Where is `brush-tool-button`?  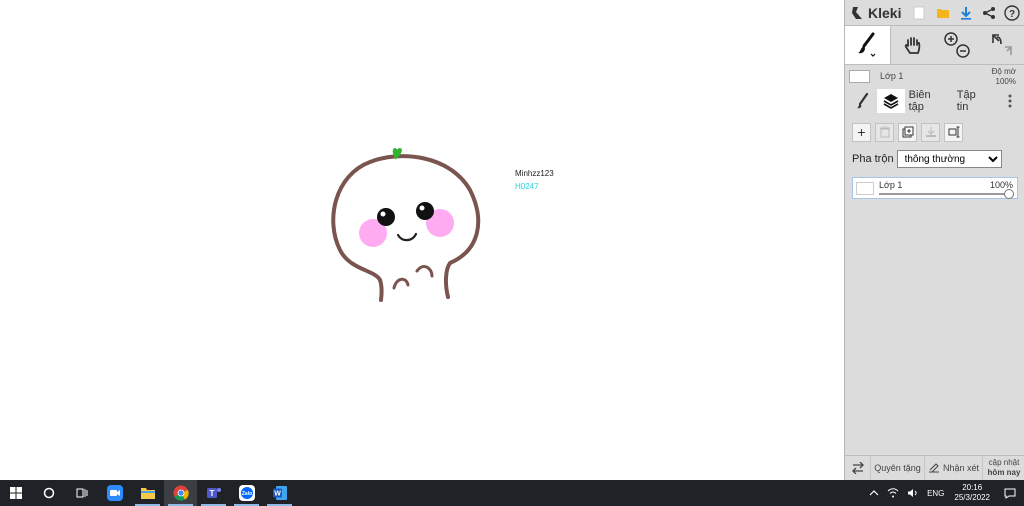 brush-tool-button is located at coordinates (868, 45).